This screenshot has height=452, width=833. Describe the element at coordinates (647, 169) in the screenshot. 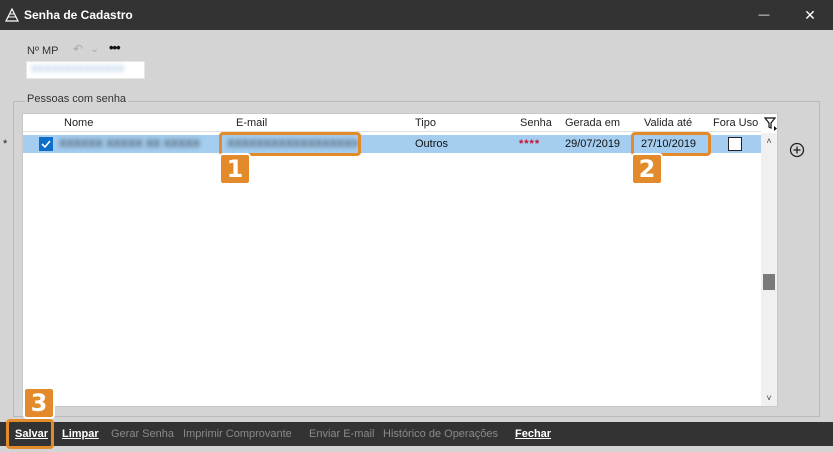

I see `callout-badge-2: 2` at that location.